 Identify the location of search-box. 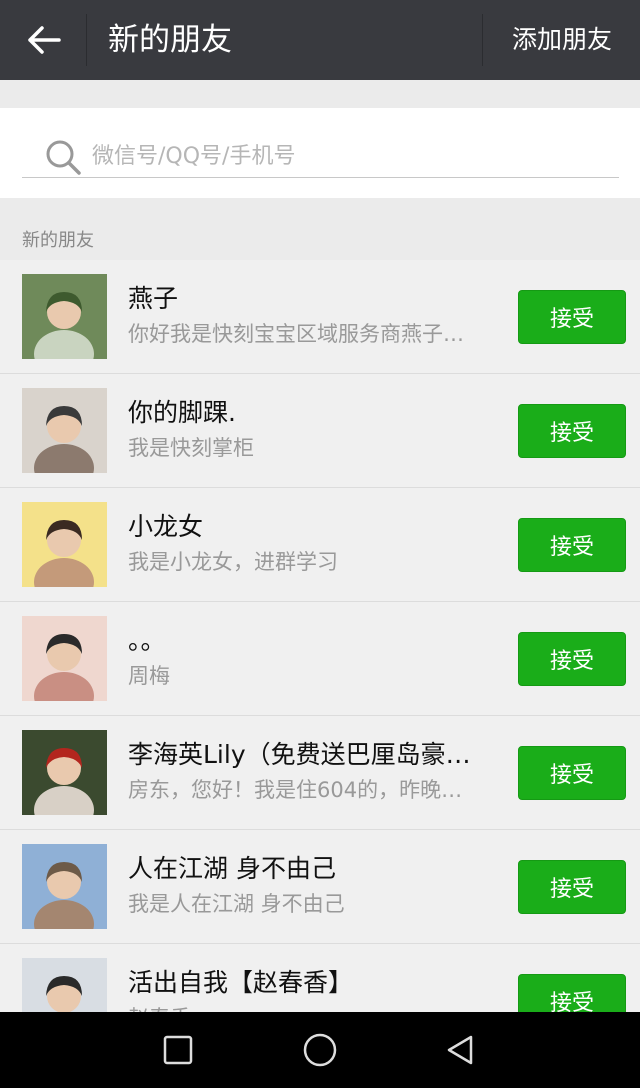
(320, 153).